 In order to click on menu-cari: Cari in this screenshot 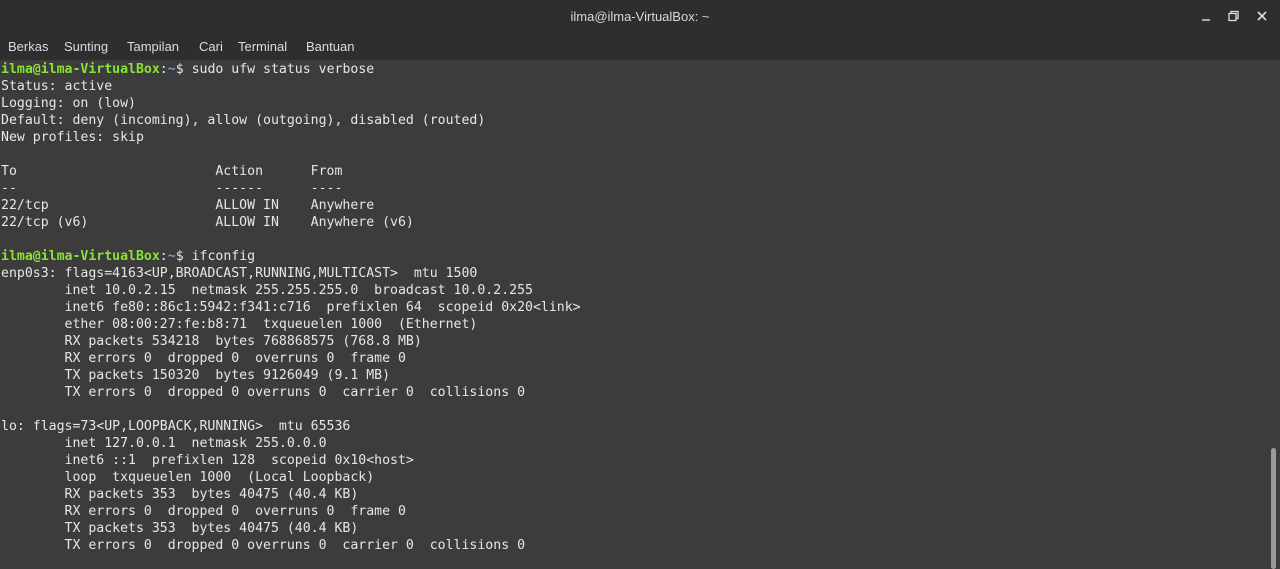, I will do `click(211, 46)`.